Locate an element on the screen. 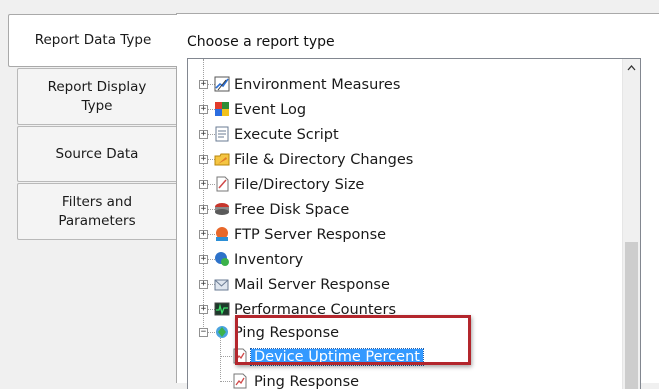  tree-item-label: Device Uptime Percent is located at coordinates (337, 357).